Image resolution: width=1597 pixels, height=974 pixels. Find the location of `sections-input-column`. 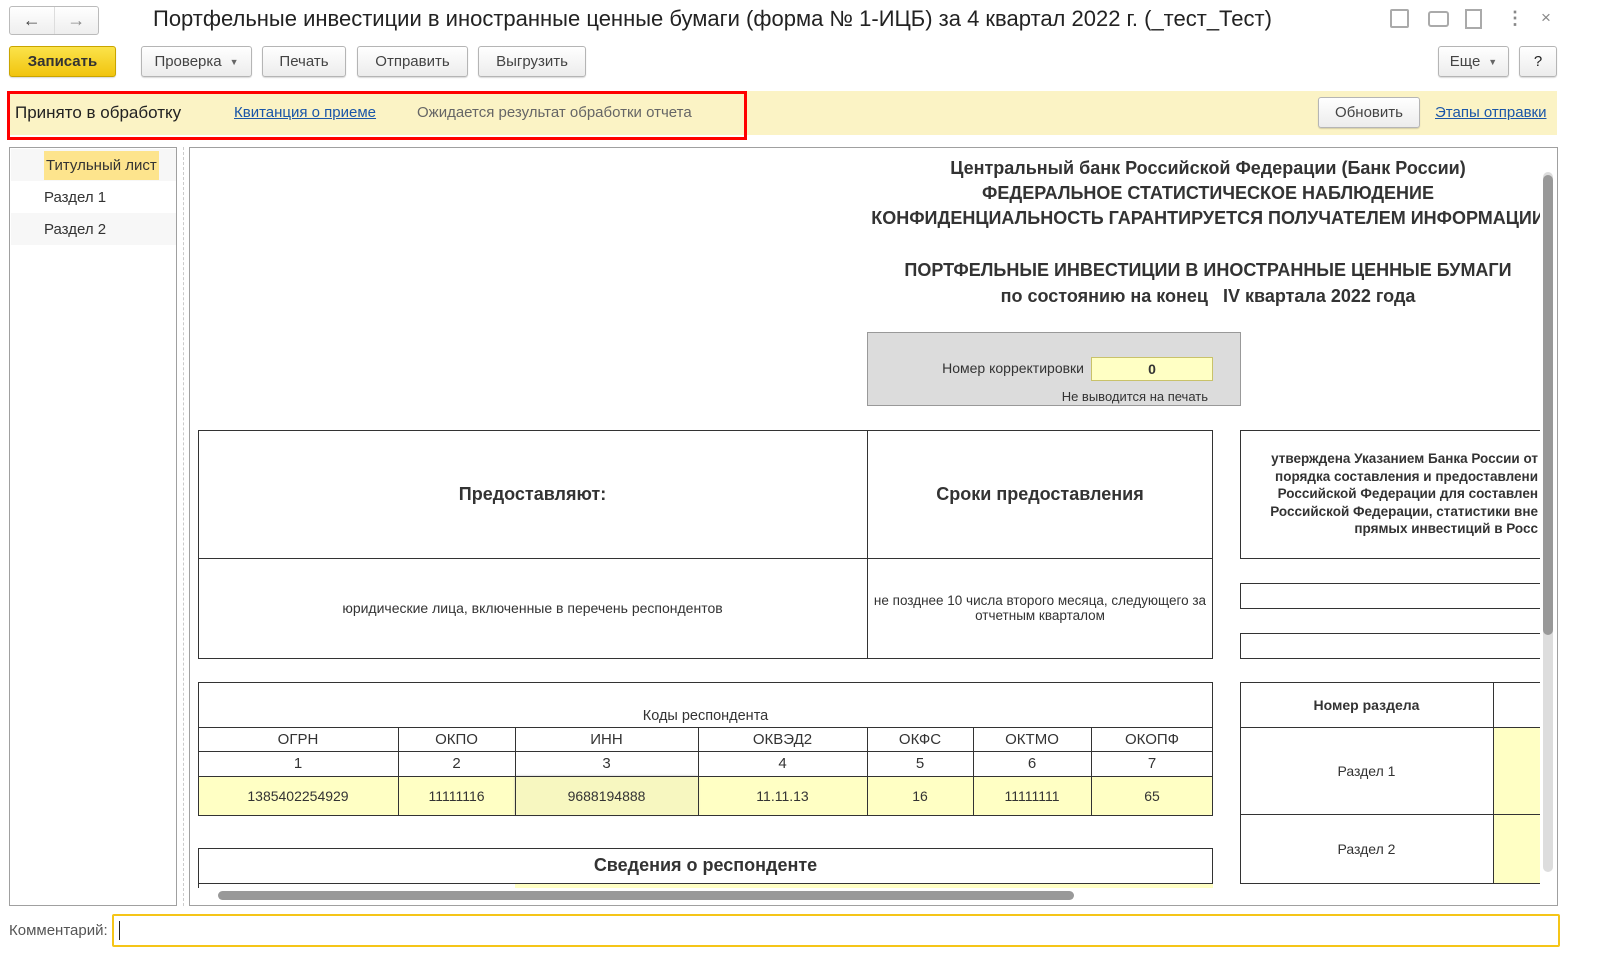

sections-input-column is located at coordinates (1517, 805).